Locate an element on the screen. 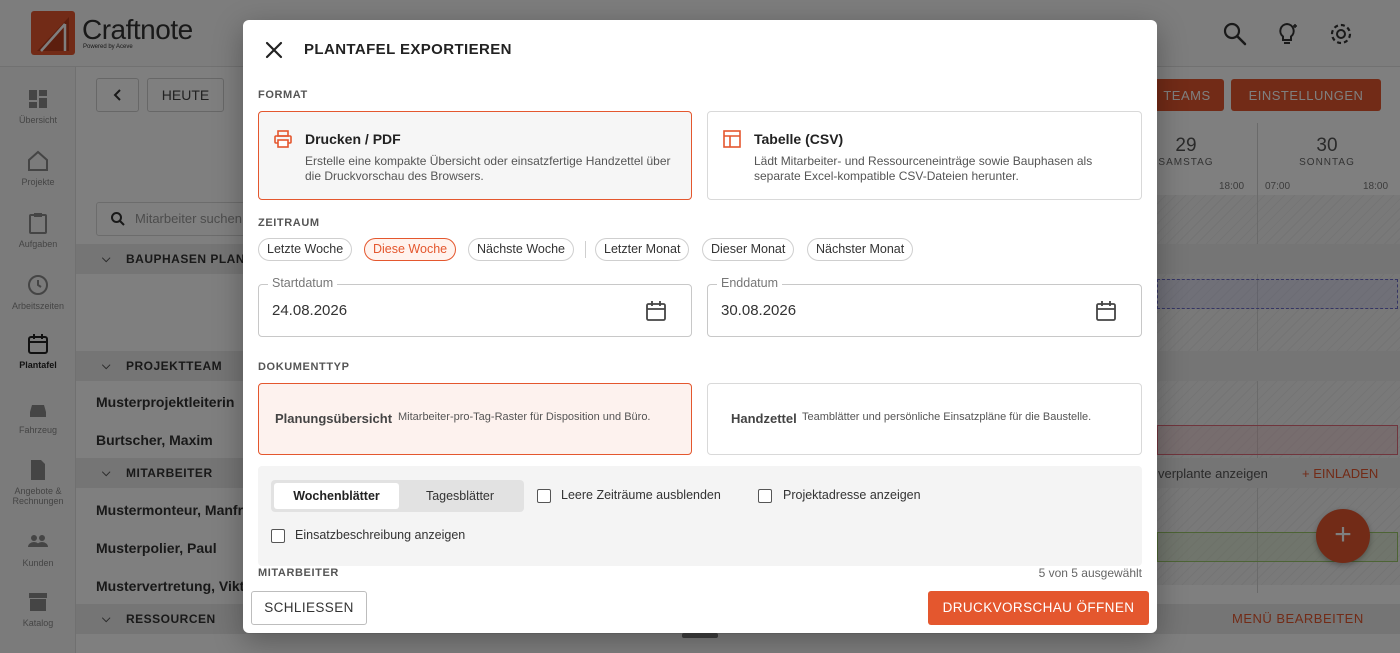  scroll-handle is located at coordinates (700, 635).